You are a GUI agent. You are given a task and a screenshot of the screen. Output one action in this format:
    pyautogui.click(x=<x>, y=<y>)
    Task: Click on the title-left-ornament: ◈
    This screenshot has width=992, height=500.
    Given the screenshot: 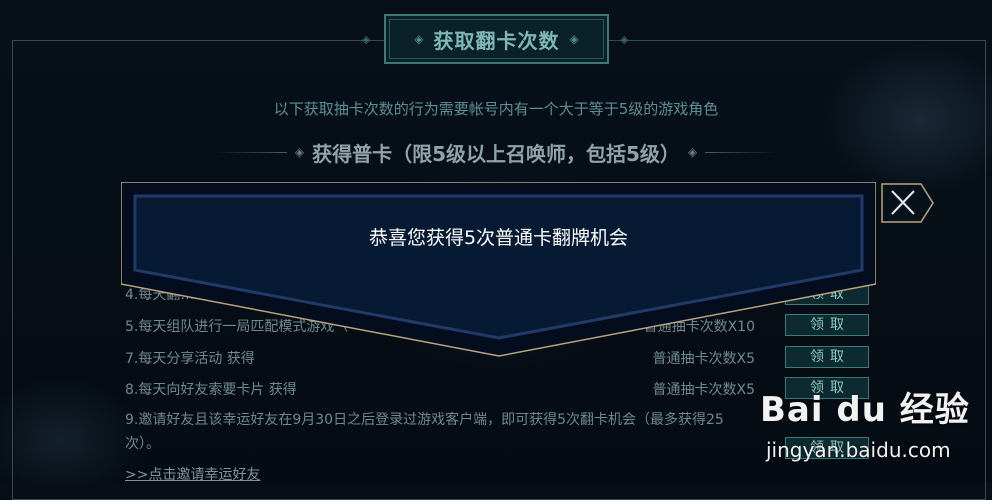 What is the action you would take?
    pyautogui.click(x=366, y=39)
    